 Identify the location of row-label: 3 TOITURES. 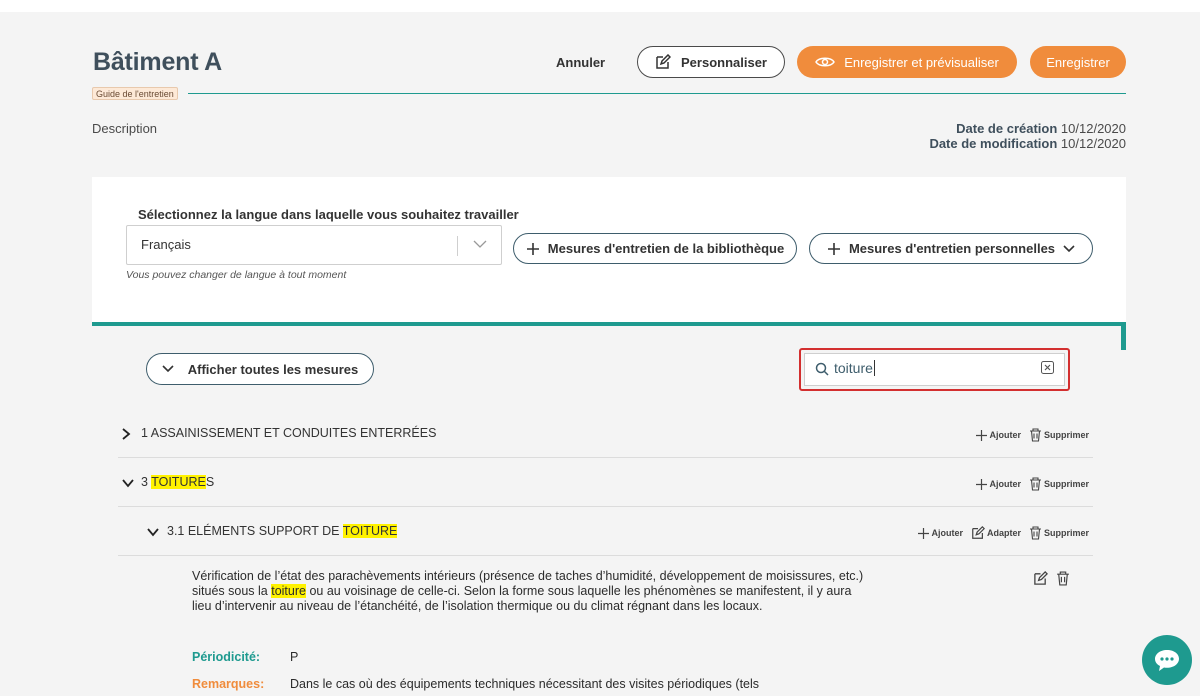
(177, 482).